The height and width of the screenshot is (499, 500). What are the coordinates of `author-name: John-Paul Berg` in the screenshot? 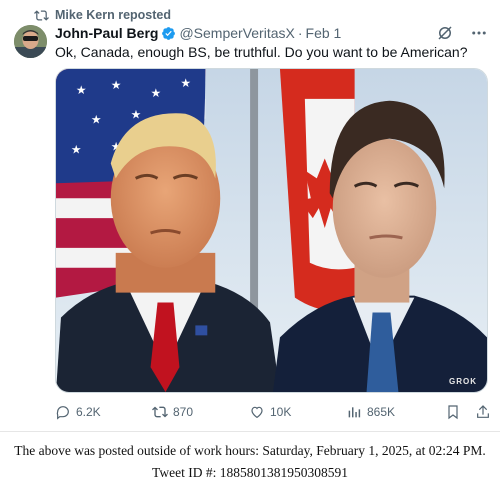 It's located at (106, 33).